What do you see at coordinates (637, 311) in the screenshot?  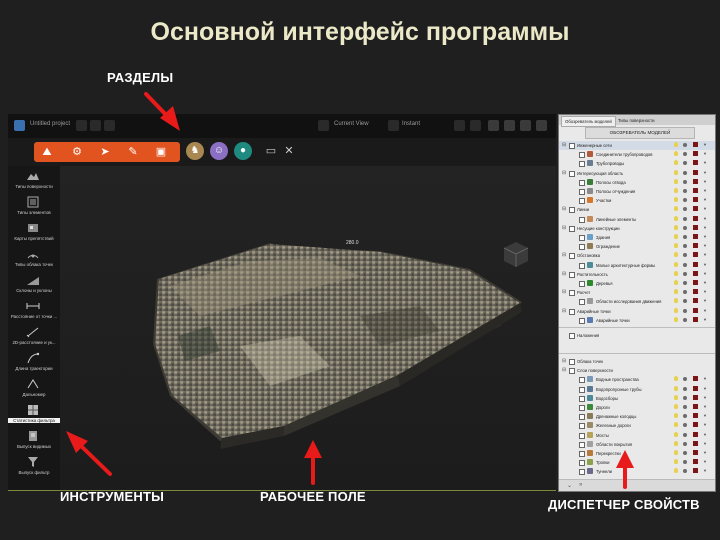 I see `tree-row: ⊟ Аварийные точки ▼` at bounding box center [637, 311].